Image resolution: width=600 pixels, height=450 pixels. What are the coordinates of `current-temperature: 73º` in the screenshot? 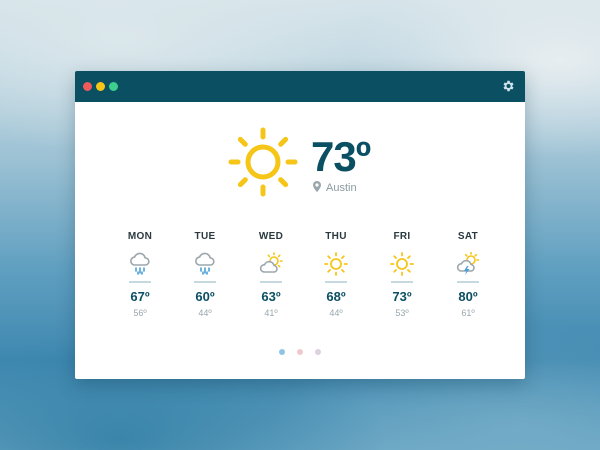 It's located at (341, 156).